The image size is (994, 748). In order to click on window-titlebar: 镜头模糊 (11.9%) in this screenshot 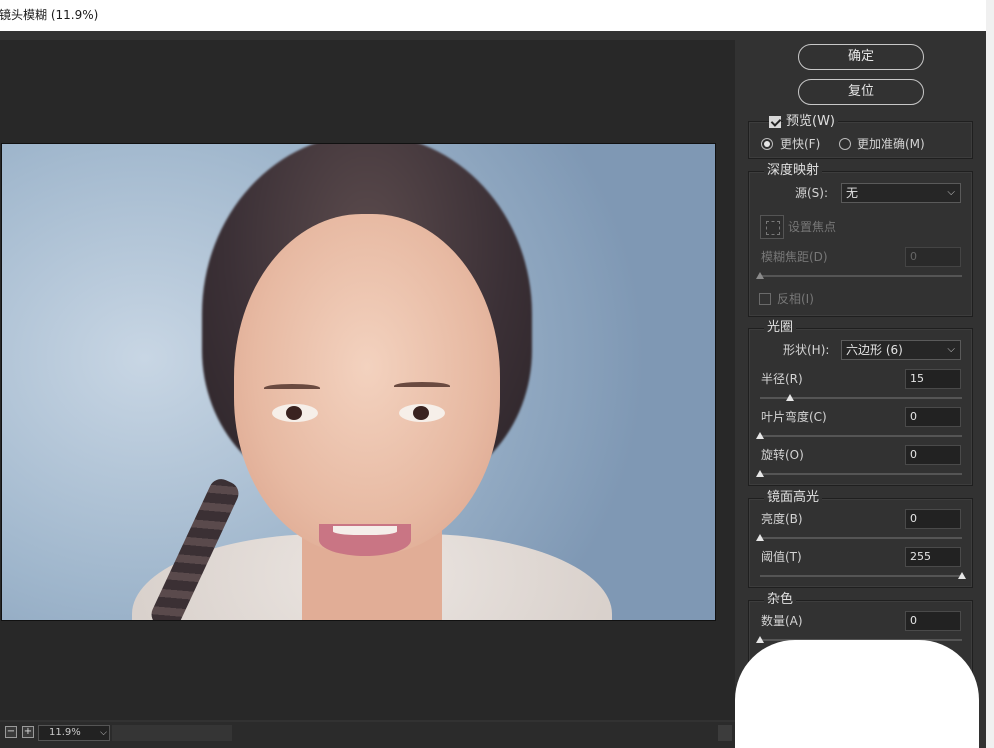, I will do `click(497, 15)`.